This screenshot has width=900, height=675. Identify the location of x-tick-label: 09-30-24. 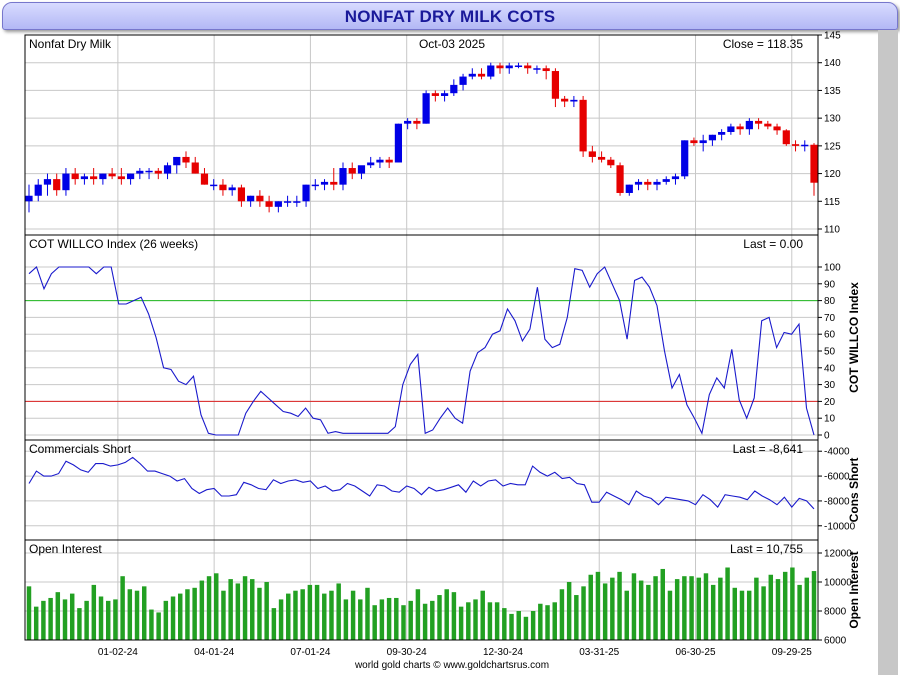
(407, 652).